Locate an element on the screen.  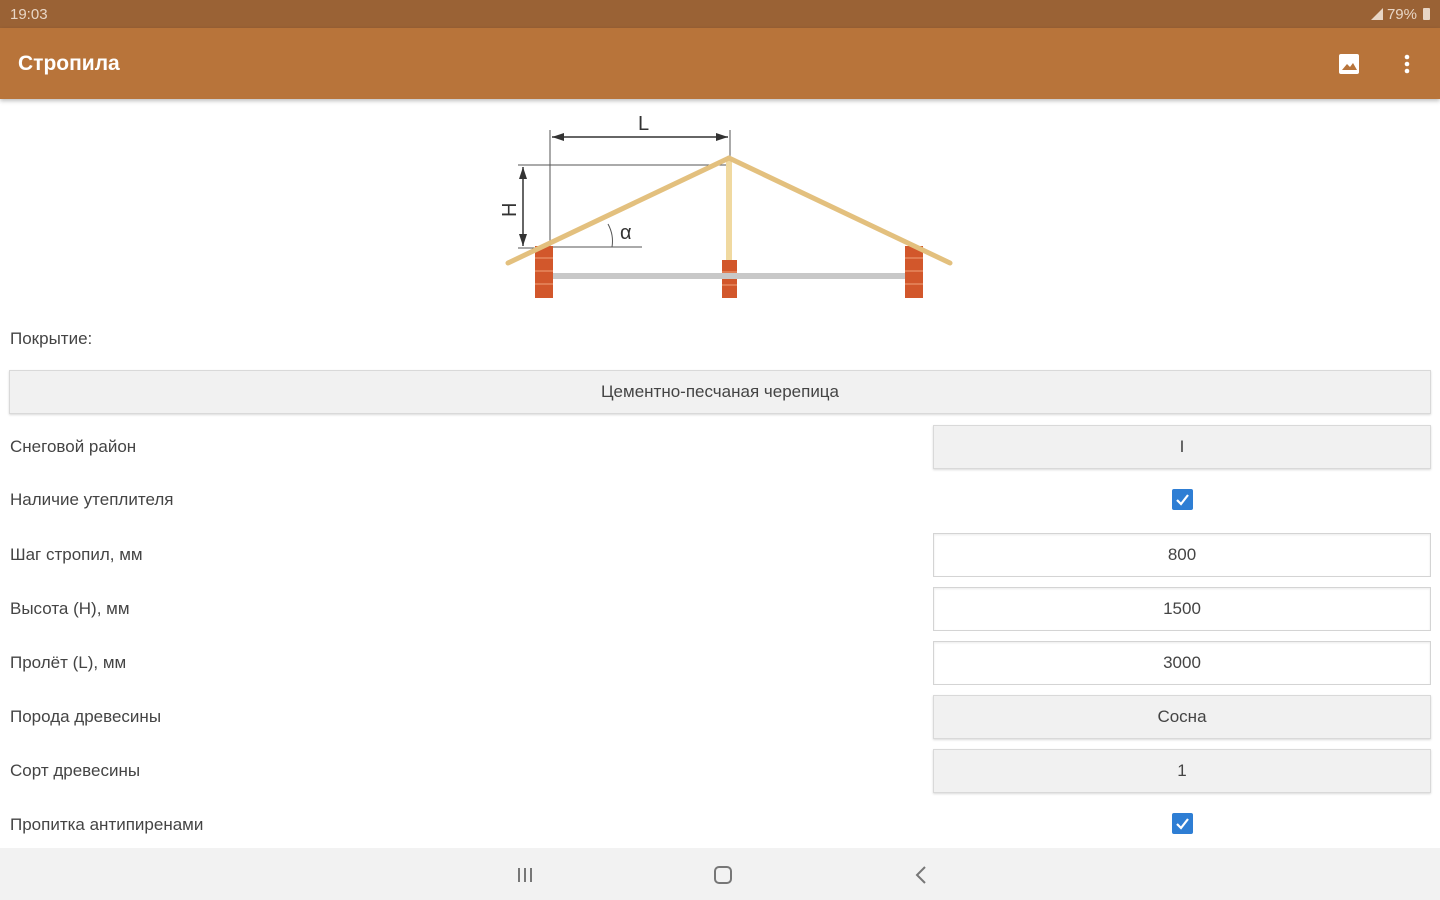
diagram-label-h: H is located at coordinates (510, 210).